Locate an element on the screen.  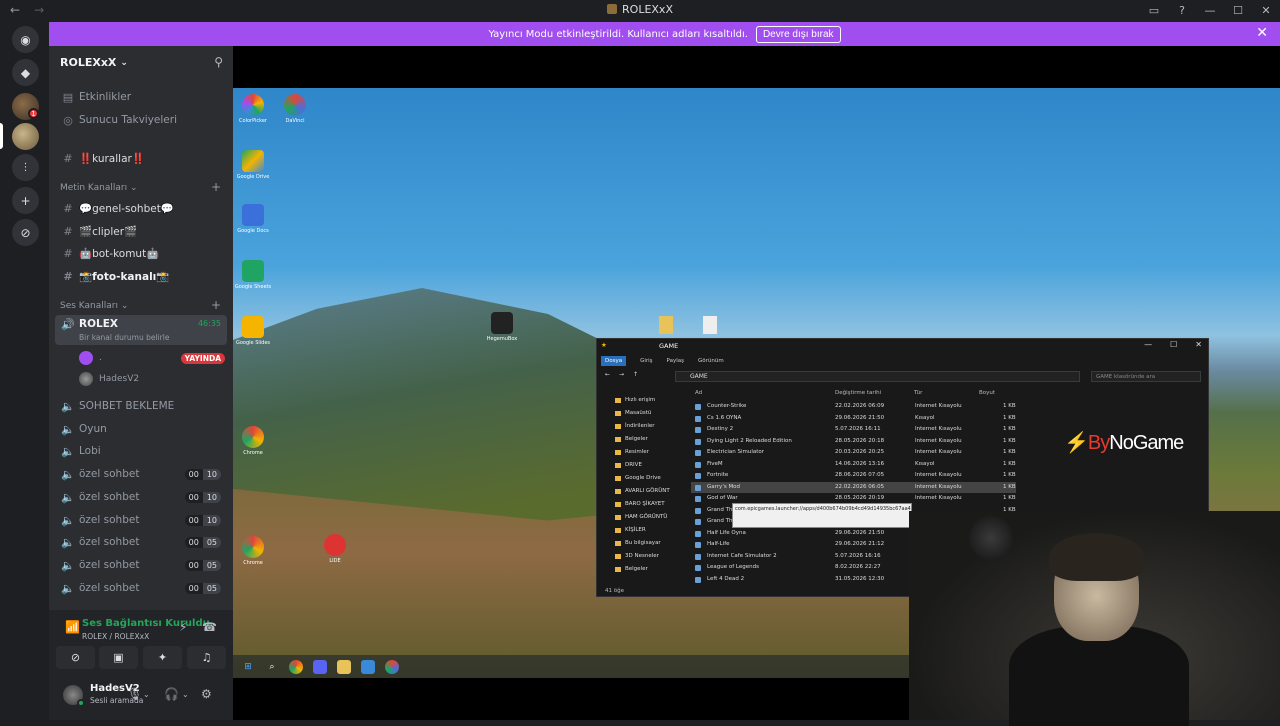
channel-clipler: # 🎬clipler🎬 is located at coordinates (141, 231).